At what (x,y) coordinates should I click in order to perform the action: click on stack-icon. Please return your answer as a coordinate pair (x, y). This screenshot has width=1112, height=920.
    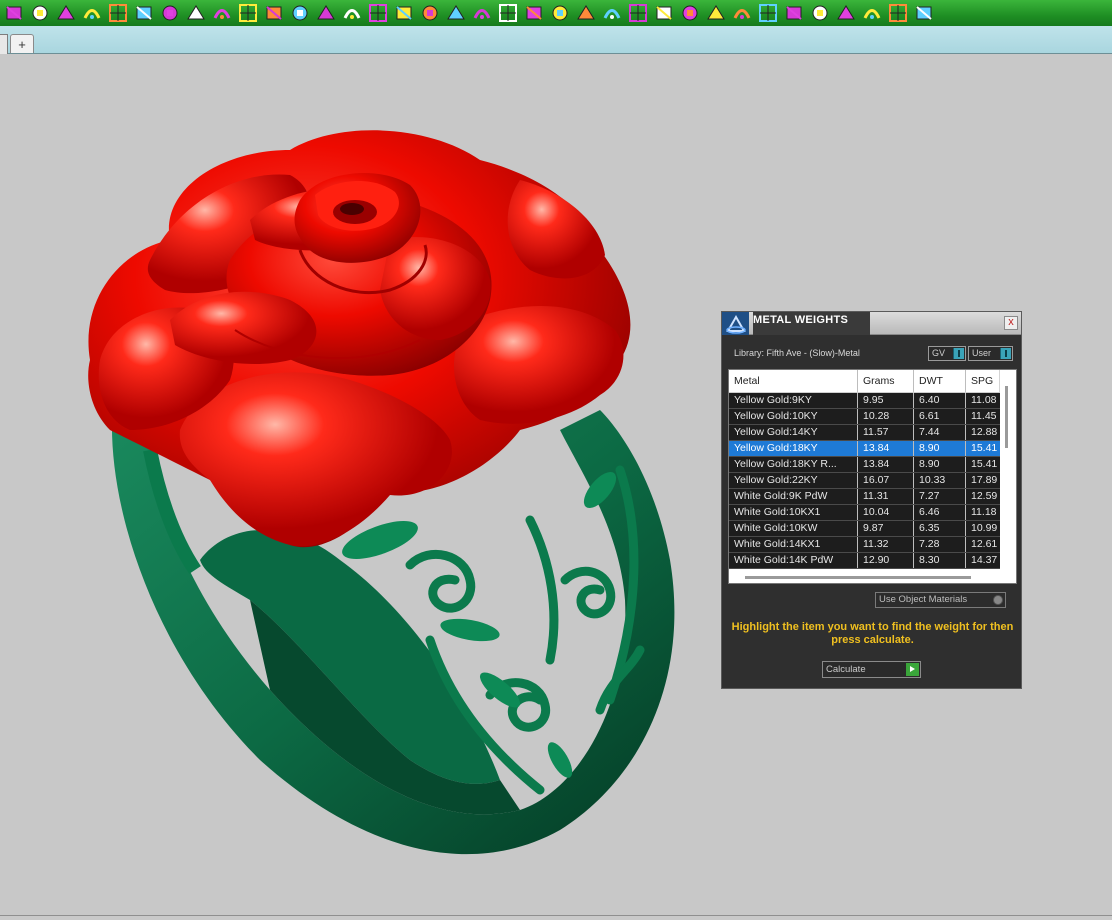
    Looking at the image, I should click on (352, 13).